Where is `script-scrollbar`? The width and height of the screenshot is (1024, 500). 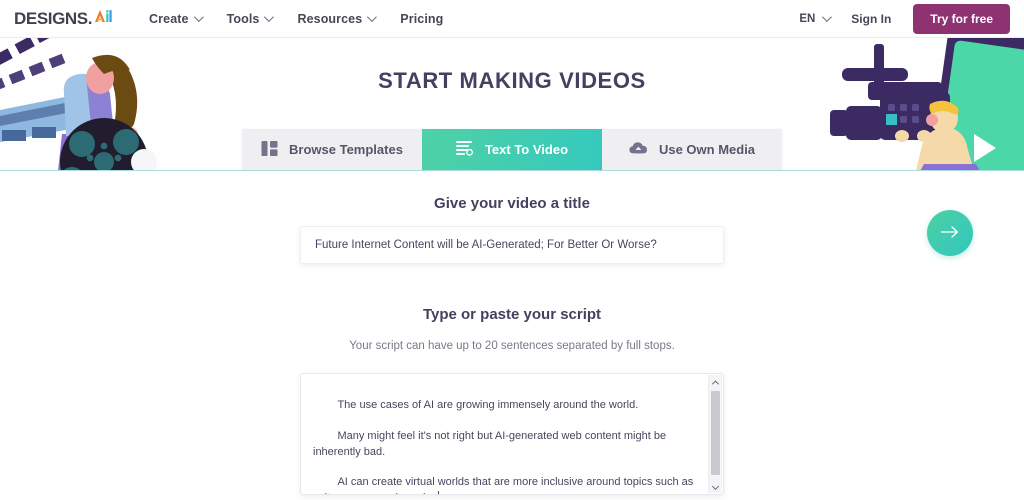
script-scrollbar is located at coordinates (715, 434).